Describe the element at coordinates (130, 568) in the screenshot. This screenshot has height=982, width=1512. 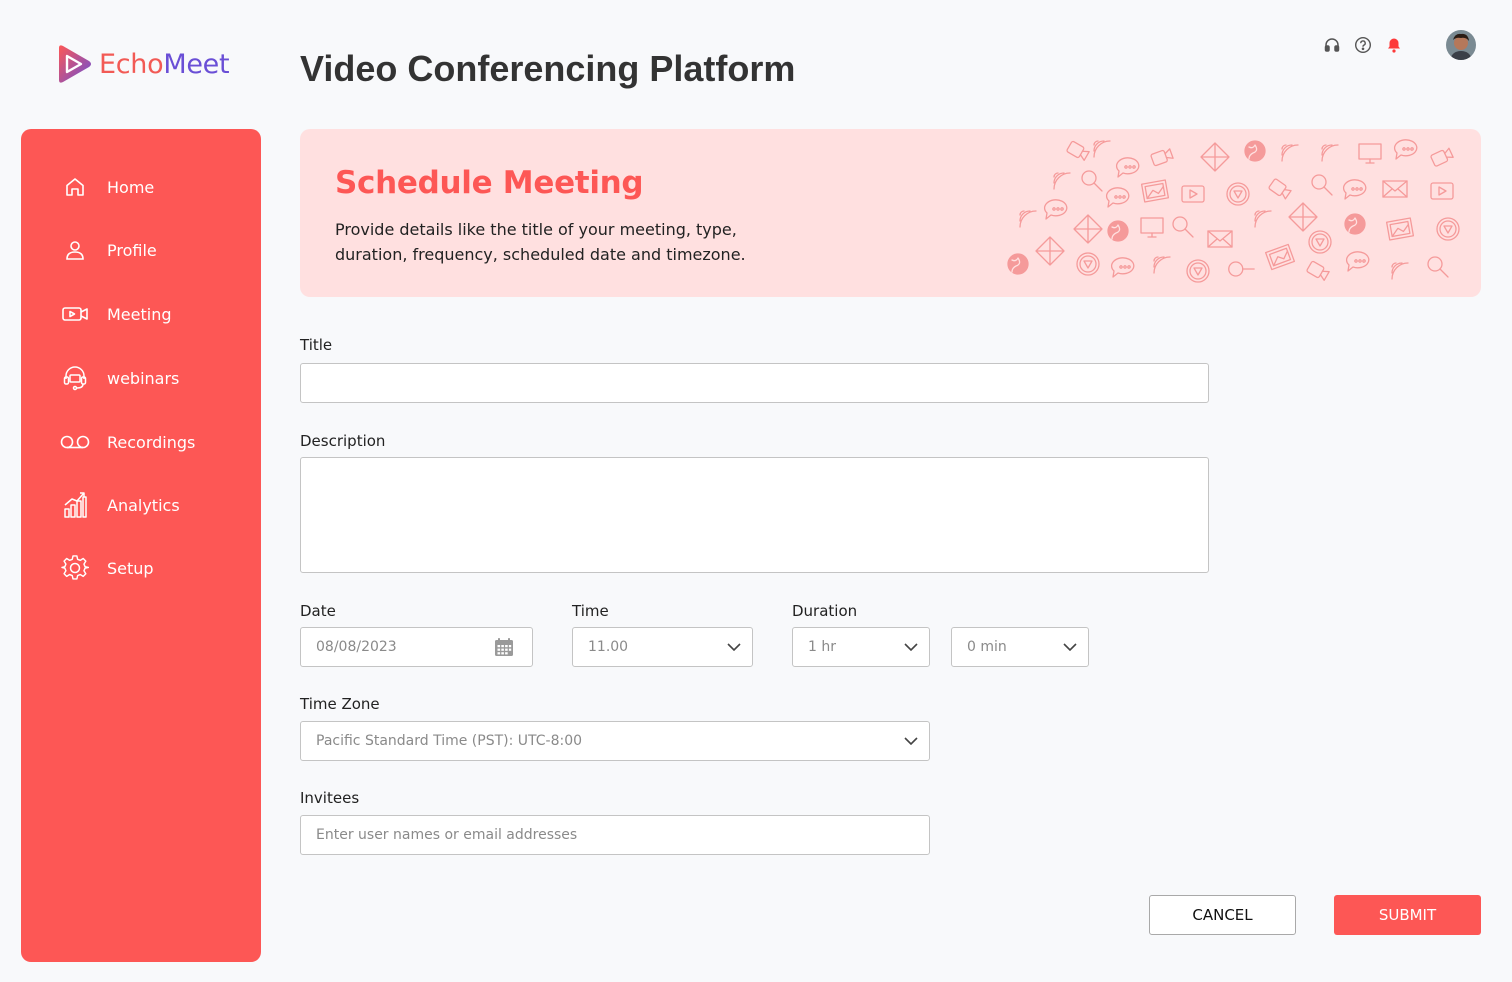
I see `sidebar-item-label: Setup` at that location.